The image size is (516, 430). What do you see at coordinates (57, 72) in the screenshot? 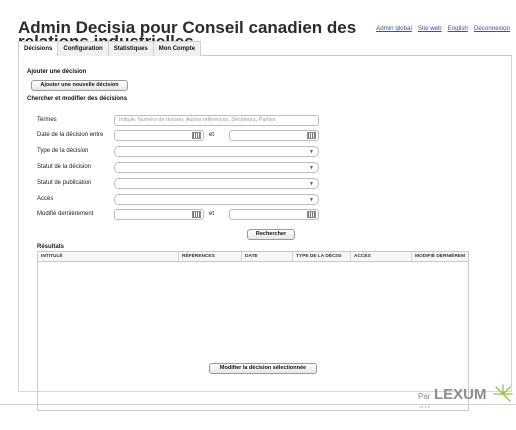
I see `add-decision-heading: Ajouter une décision` at bounding box center [57, 72].